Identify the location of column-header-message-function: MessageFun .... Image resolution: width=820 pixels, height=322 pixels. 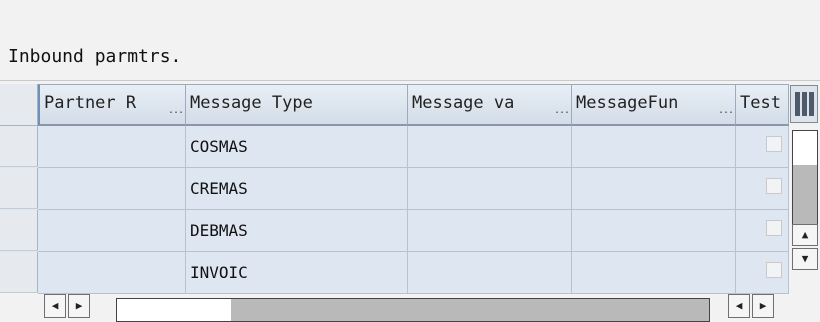
(654, 105).